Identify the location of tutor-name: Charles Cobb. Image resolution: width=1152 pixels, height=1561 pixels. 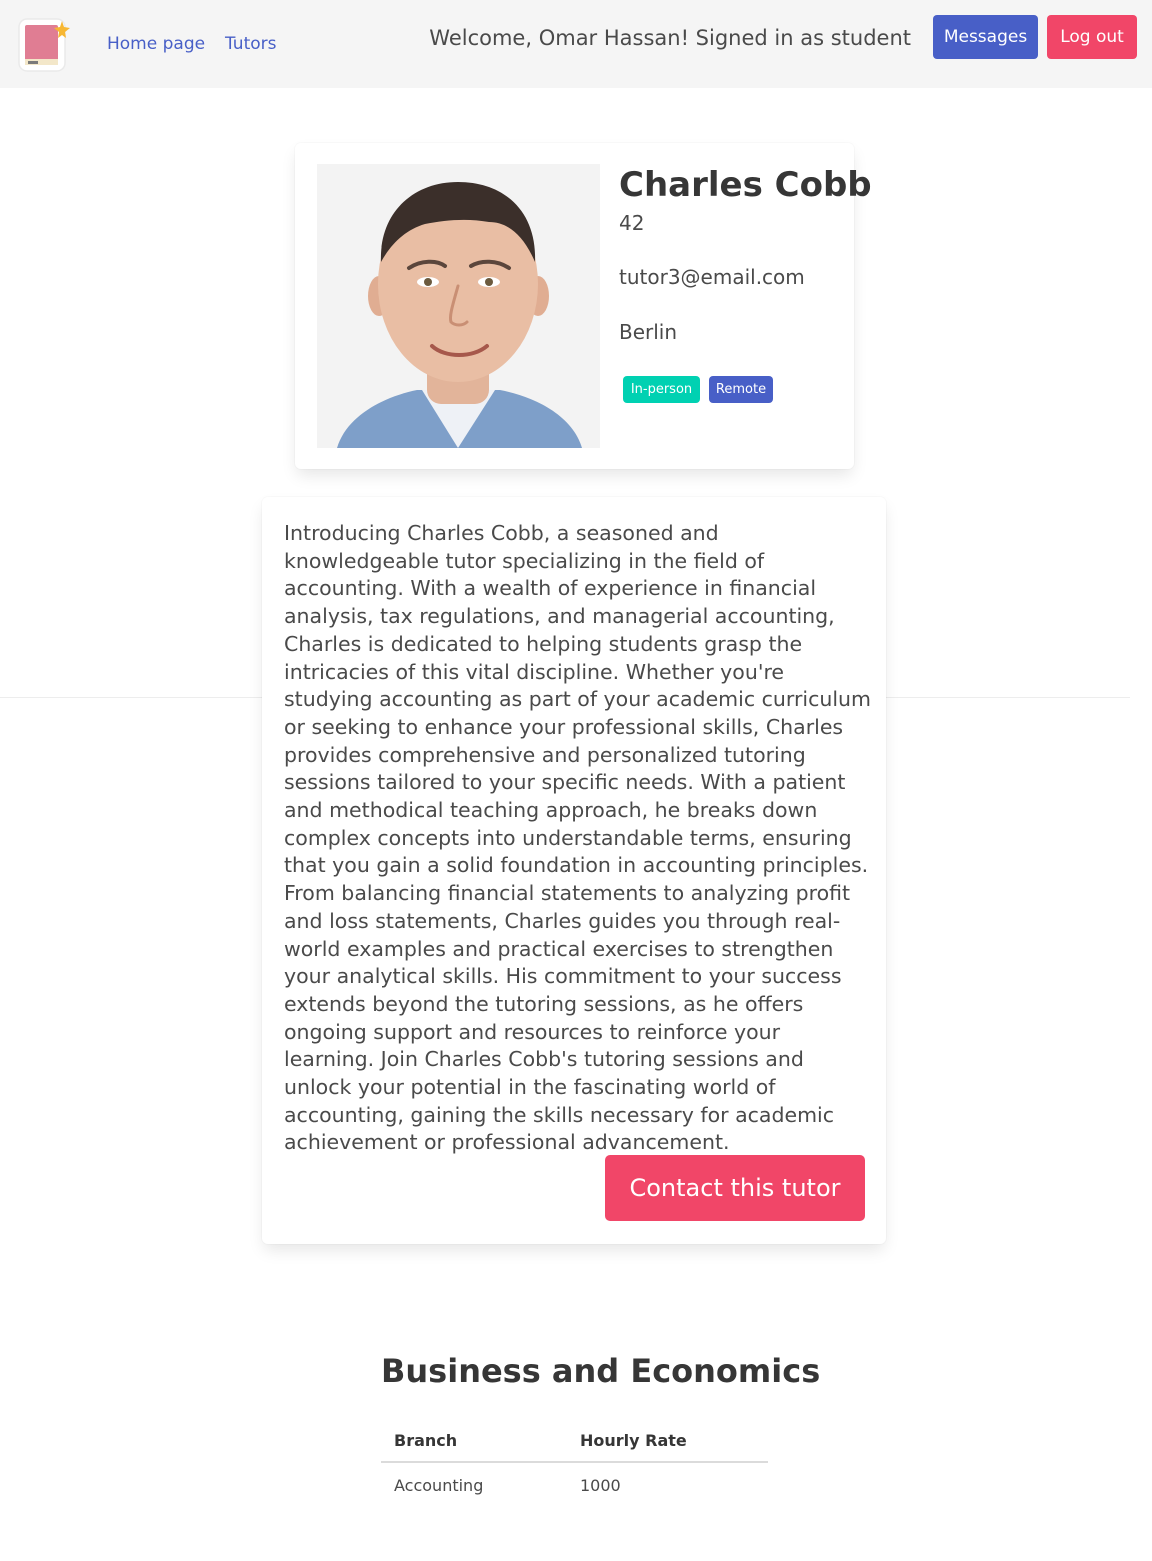
(745, 185).